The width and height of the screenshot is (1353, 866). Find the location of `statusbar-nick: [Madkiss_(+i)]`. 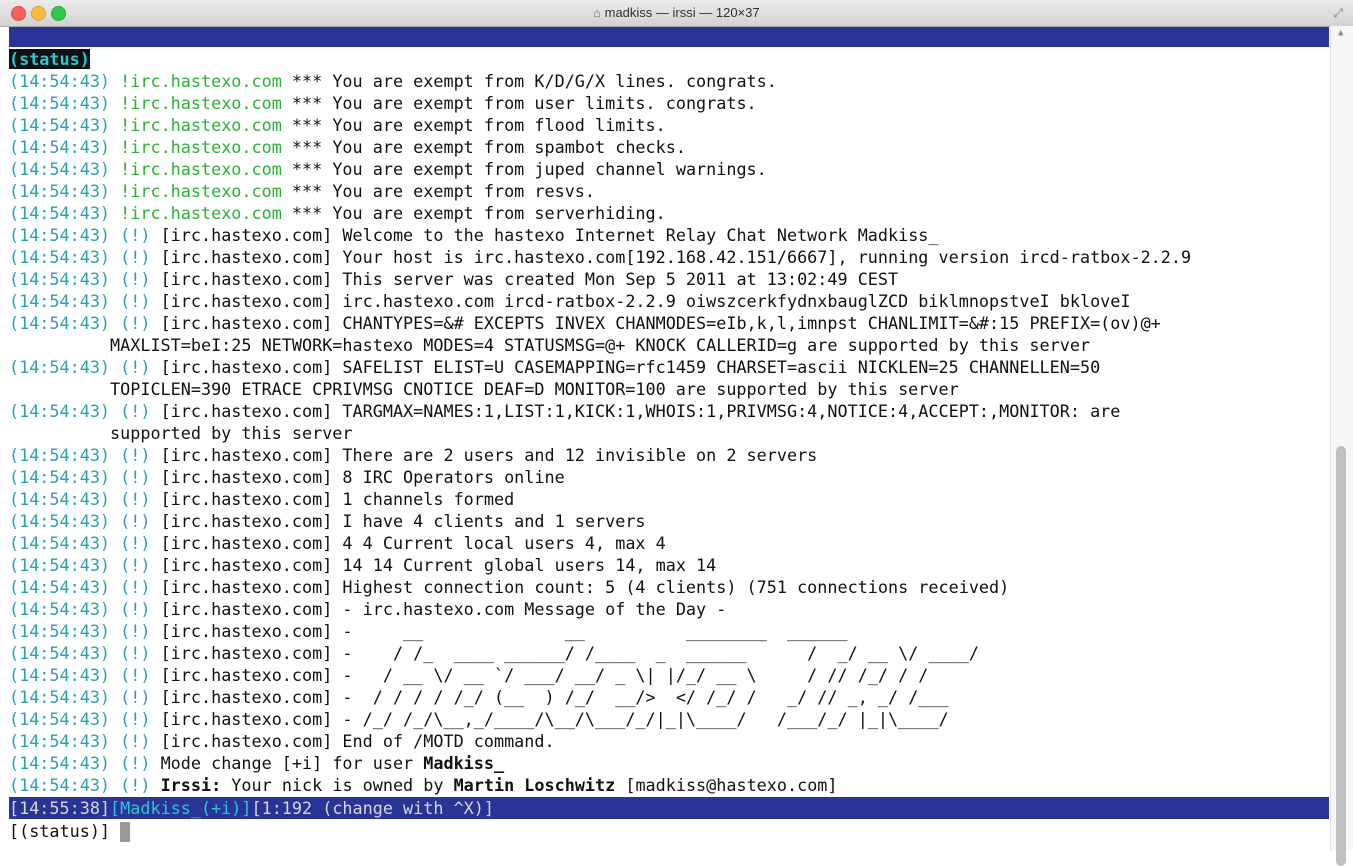

statusbar-nick: [Madkiss_(+i)] is located at coordinates (181, 808).